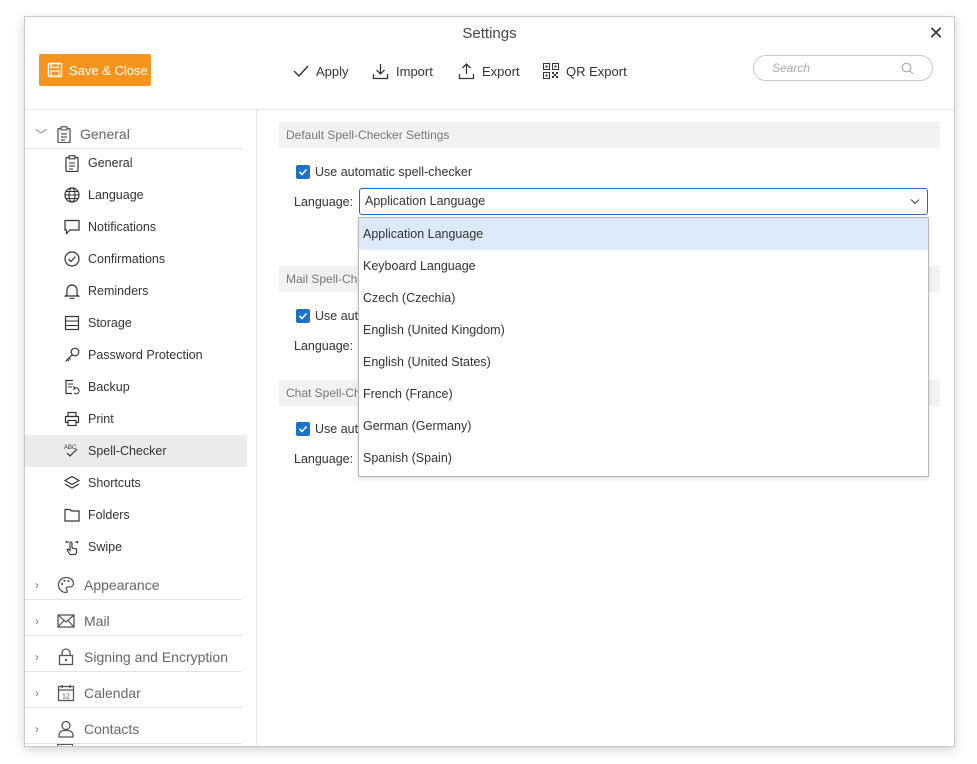 This screenshot has width=977, height=764. What do you see at coordinates (72, 323) in the screenshot?
I see `storage-icon` at bounding box center [72, 323].